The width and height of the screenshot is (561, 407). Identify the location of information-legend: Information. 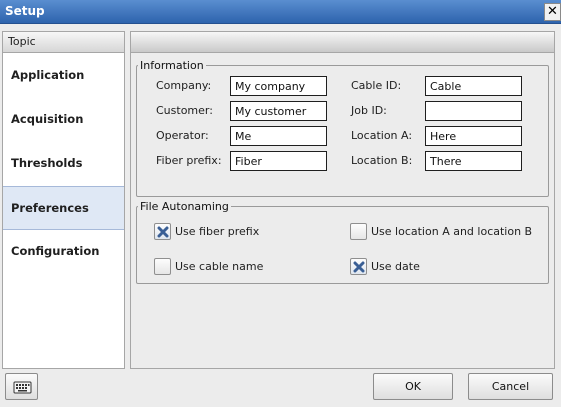
(172, 65).